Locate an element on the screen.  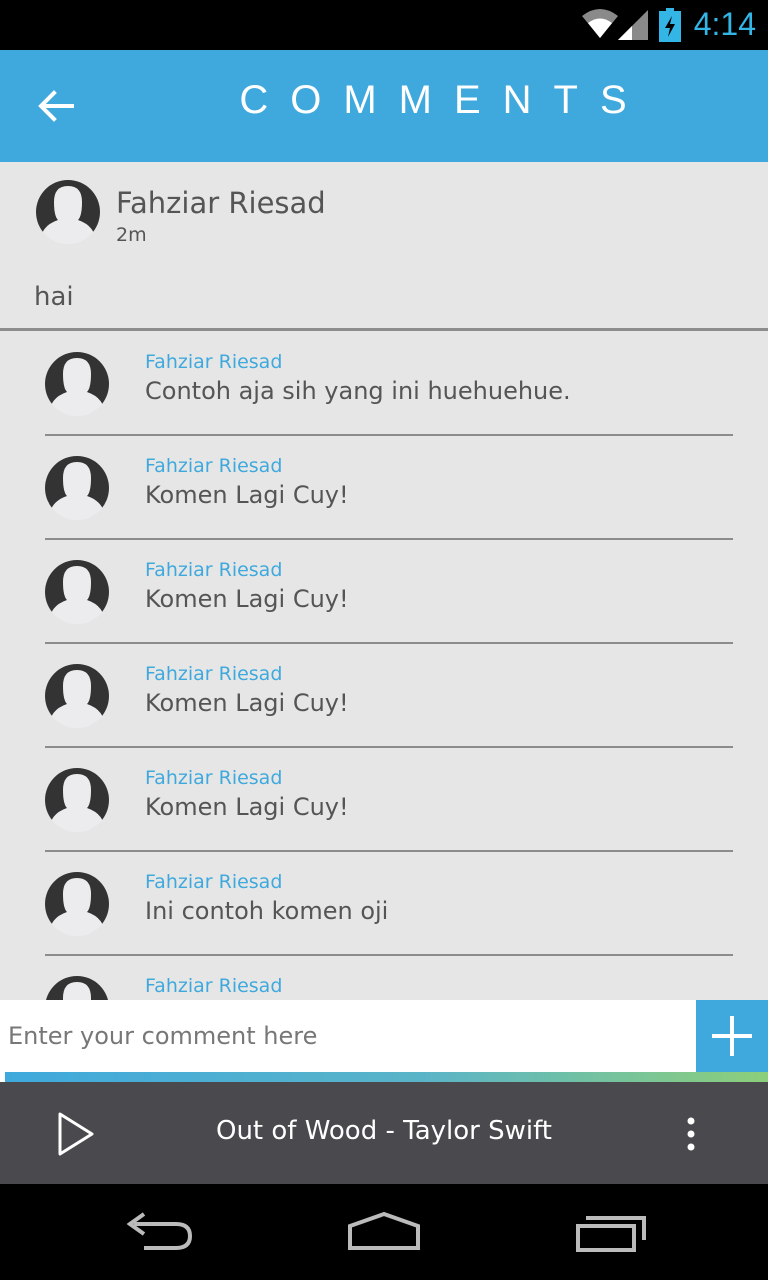
app-bar: COMMENTS is located at coordinates (384, 106).